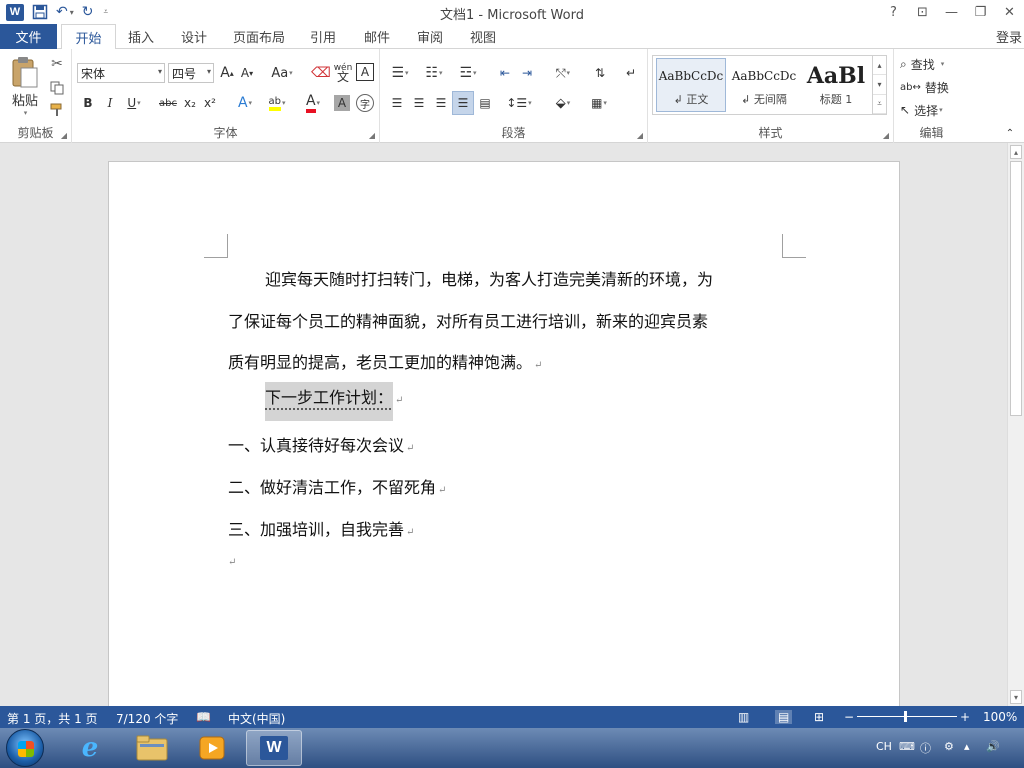 Image resolution: width=1024 pixels, height=768 pixels. What do you see at coordinates (88, 103) in the screenshot?
I see `bold-button: B` at bounding box center [88, 103].